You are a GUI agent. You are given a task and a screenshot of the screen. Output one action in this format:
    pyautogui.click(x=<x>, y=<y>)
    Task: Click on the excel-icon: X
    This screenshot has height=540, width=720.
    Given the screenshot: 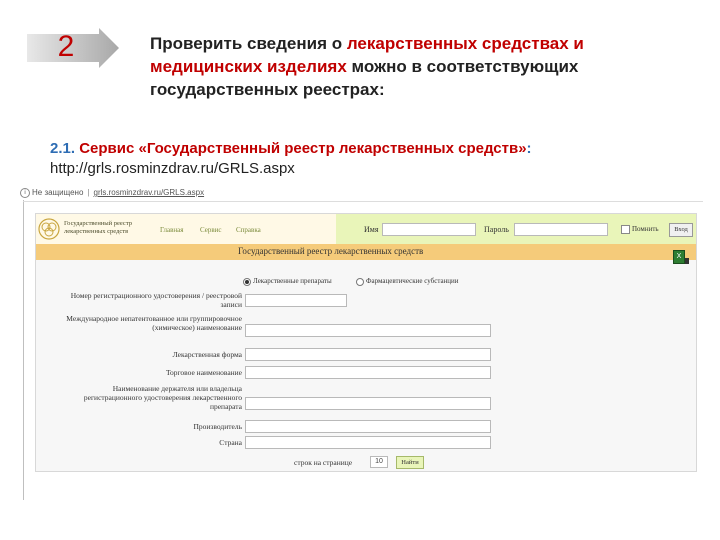 What is the action you would take?
    pyautogui.click(x=679, y=257)
    